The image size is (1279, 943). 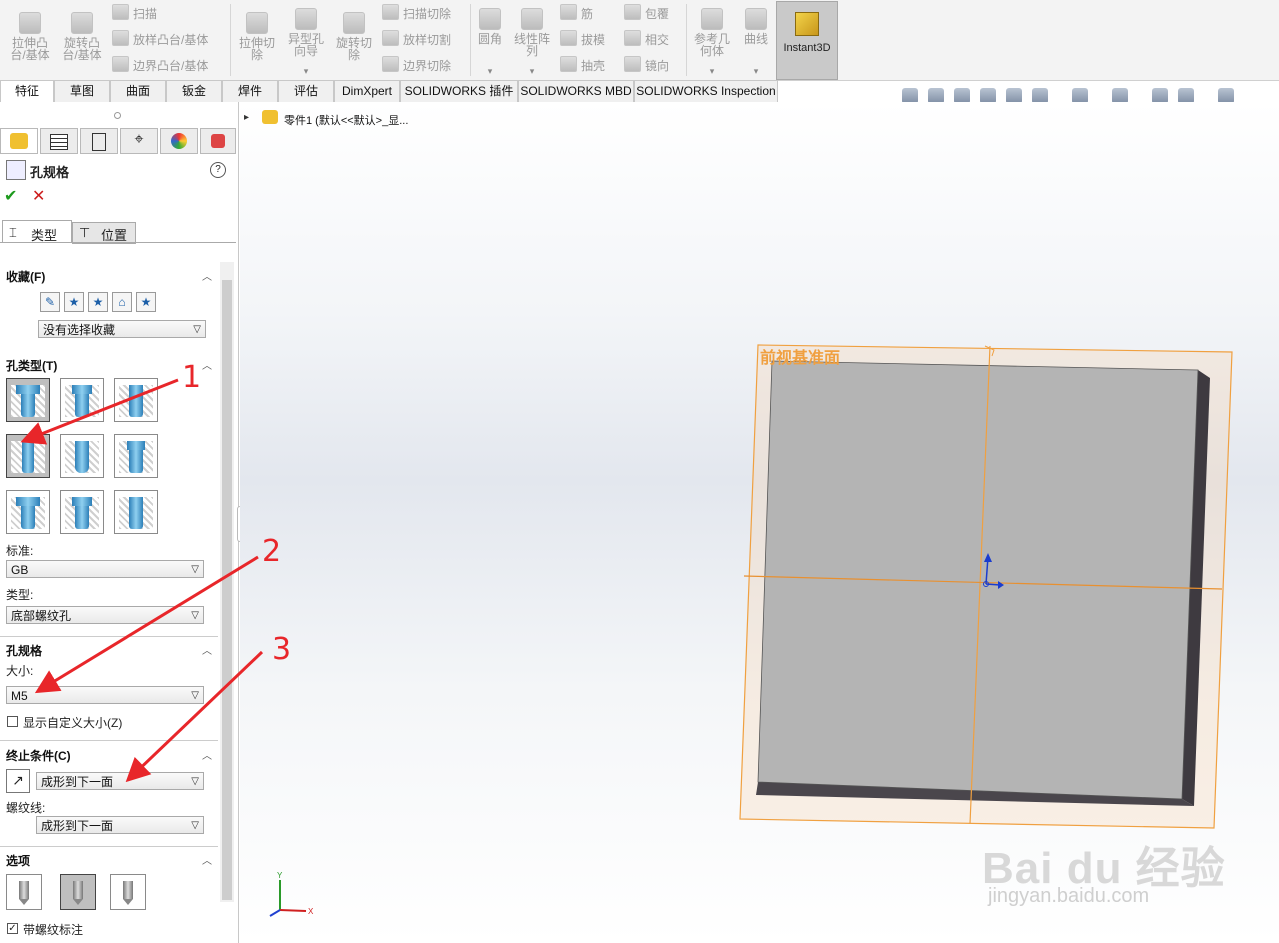 What do you see at coordinates (82, 23) in the screenshot?
I see `revolve-boss-icon` at bounding box center [82, 23].